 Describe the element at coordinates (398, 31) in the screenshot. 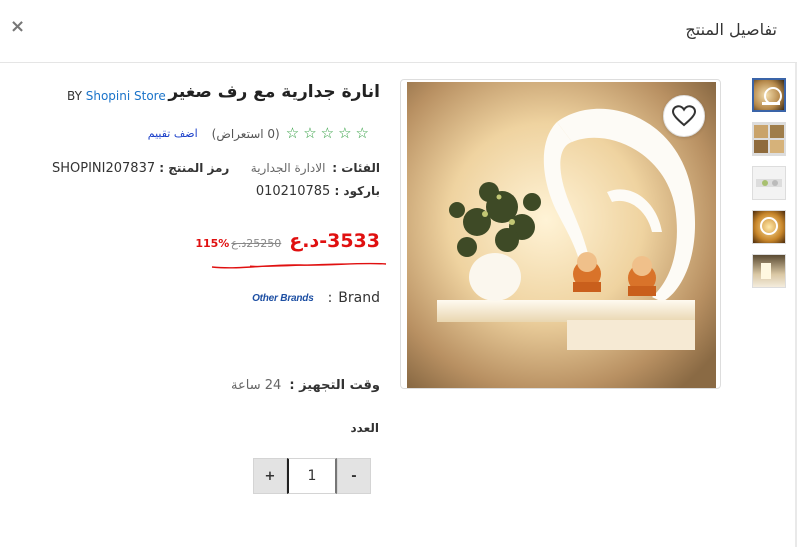

I see `modal-header: × تفاصيل المنتج` at that location.